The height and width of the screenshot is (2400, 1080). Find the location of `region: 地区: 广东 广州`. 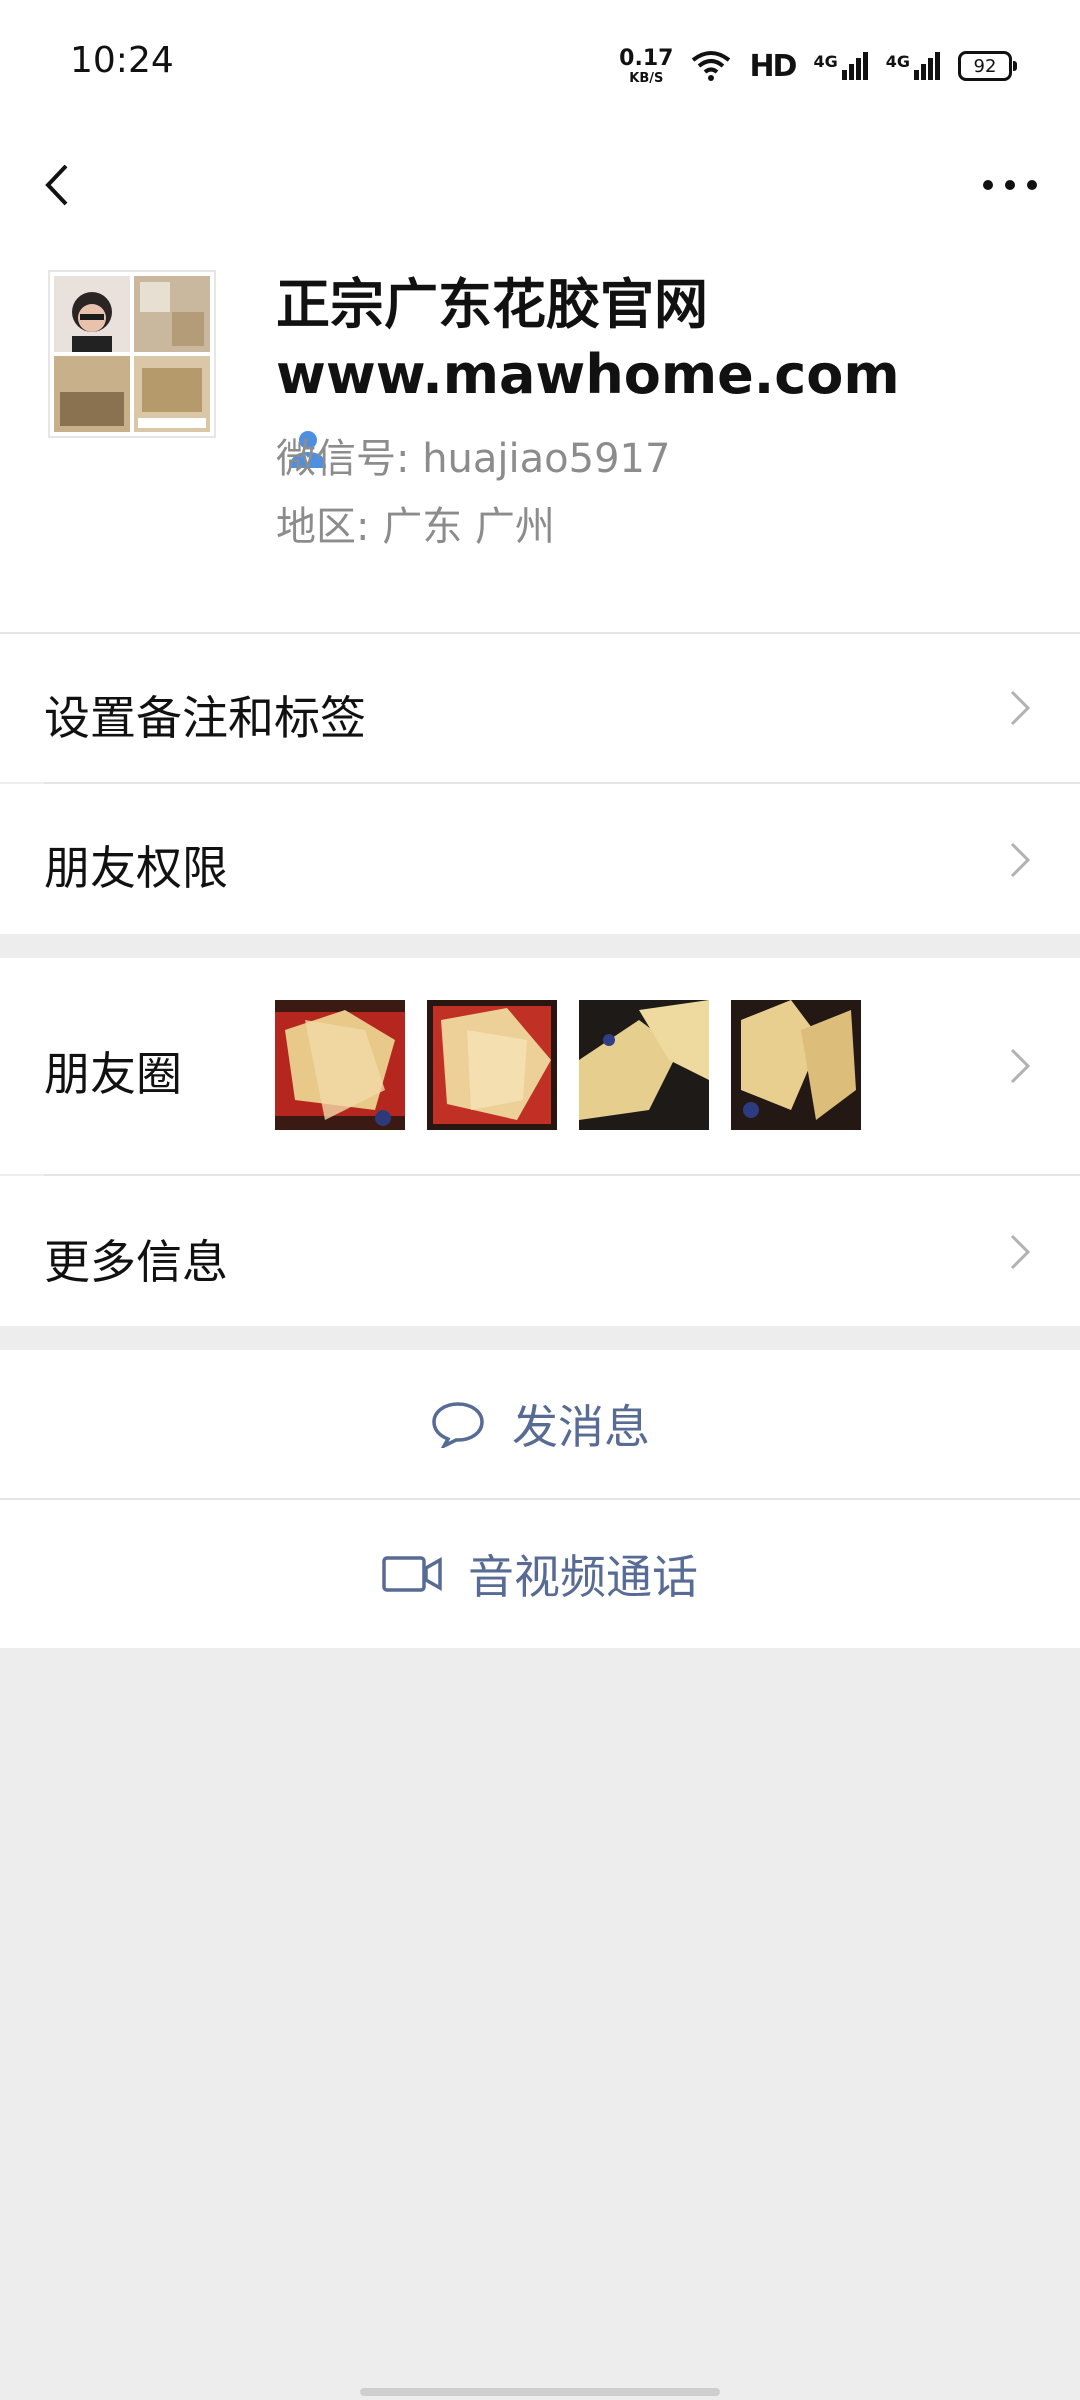

region: 地区: 广东 广州 is located at coordinates (415, 527).